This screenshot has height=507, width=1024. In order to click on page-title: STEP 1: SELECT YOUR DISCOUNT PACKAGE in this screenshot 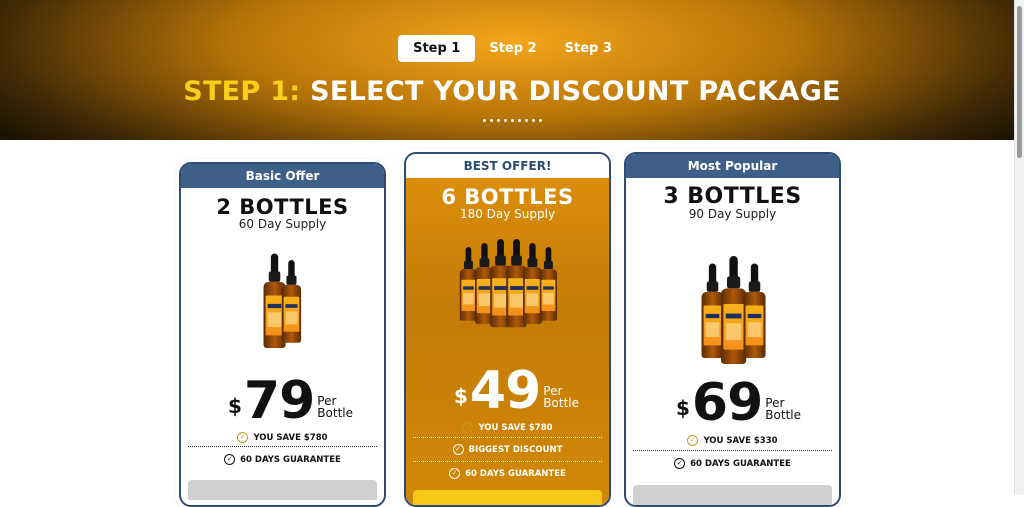, I will do `click(512, 91)`.